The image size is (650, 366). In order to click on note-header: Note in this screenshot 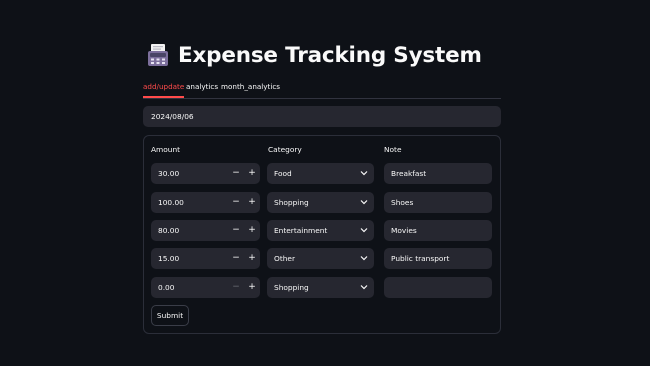, I will do `click(393, 149)`.